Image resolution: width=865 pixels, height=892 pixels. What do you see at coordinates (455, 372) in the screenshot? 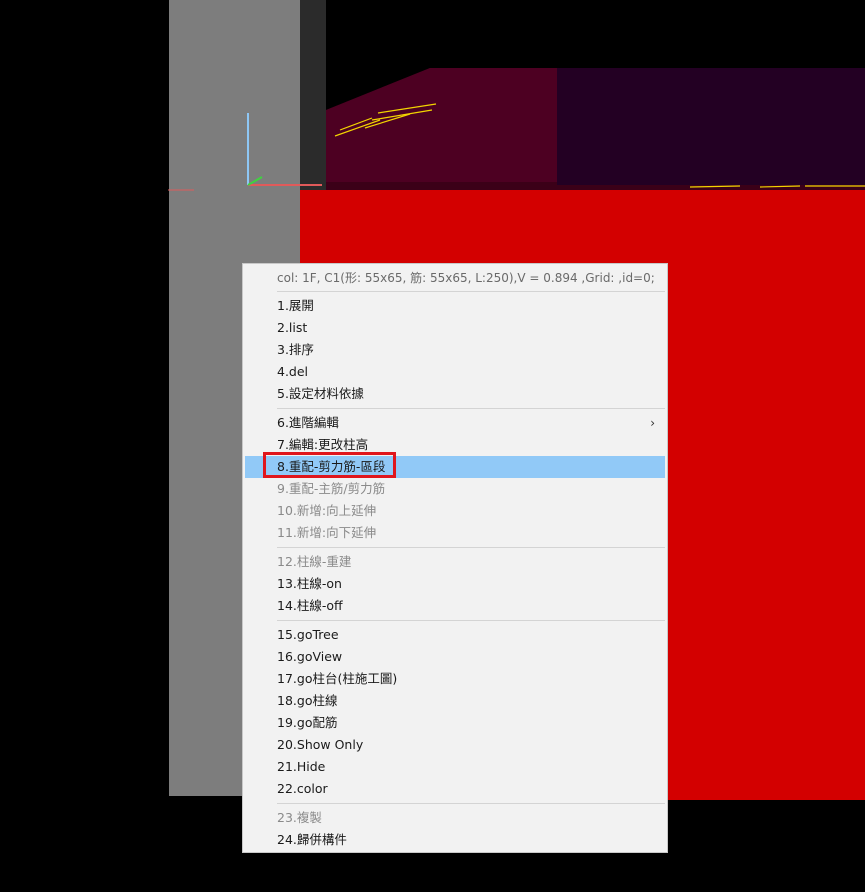
I see `menu-item-del: 4.del` at bounding box center [455, 372].